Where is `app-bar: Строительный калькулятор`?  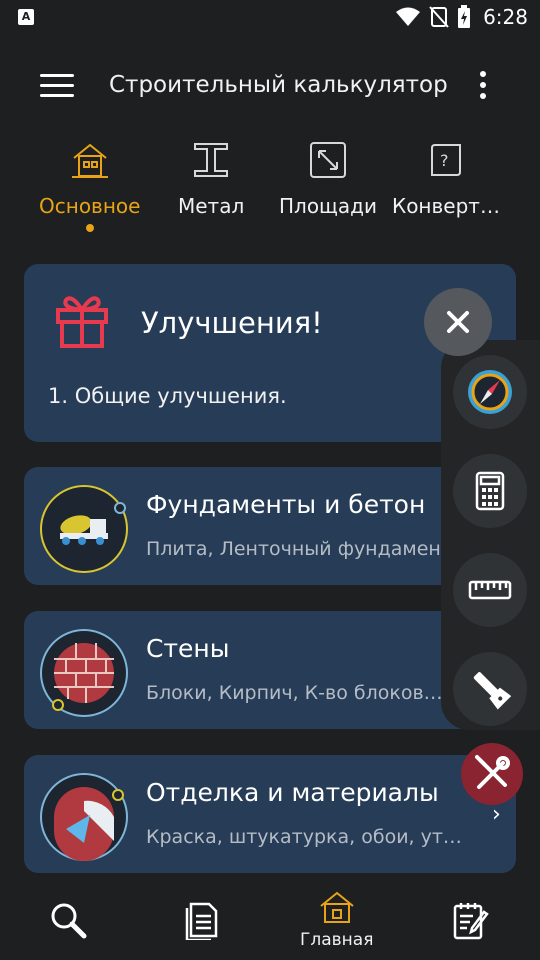
app-bar: Строительный калькулятор is located at coordinates (270, 85).